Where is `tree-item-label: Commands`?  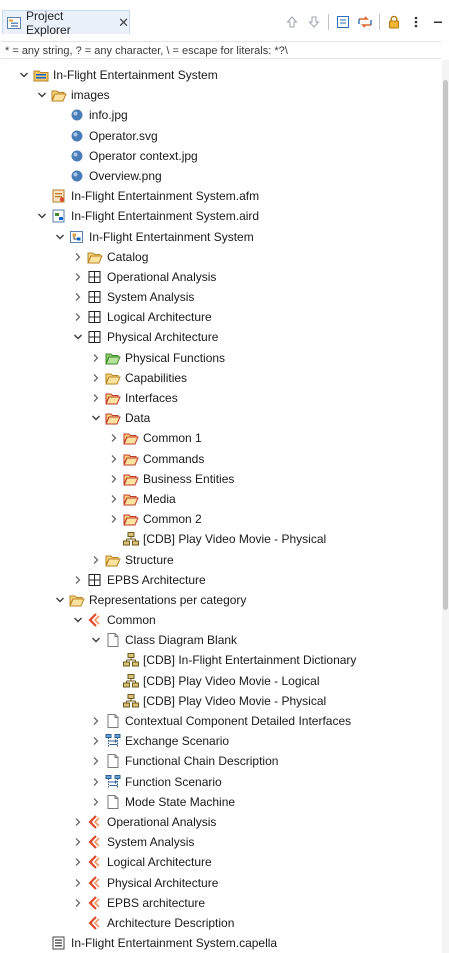 tree-item-label: Commands is located at coordinates (174, 458).